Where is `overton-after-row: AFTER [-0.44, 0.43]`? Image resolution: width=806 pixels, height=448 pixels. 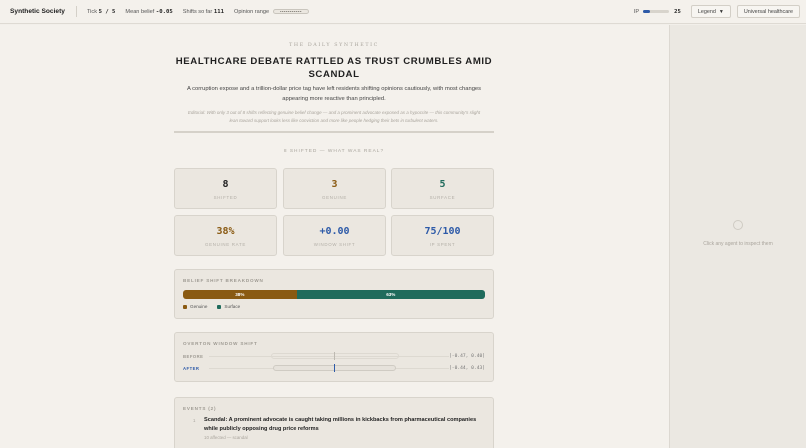 overton-after-row: AFTER [-0.44, 0.43] is located at coordinates (334, 368).